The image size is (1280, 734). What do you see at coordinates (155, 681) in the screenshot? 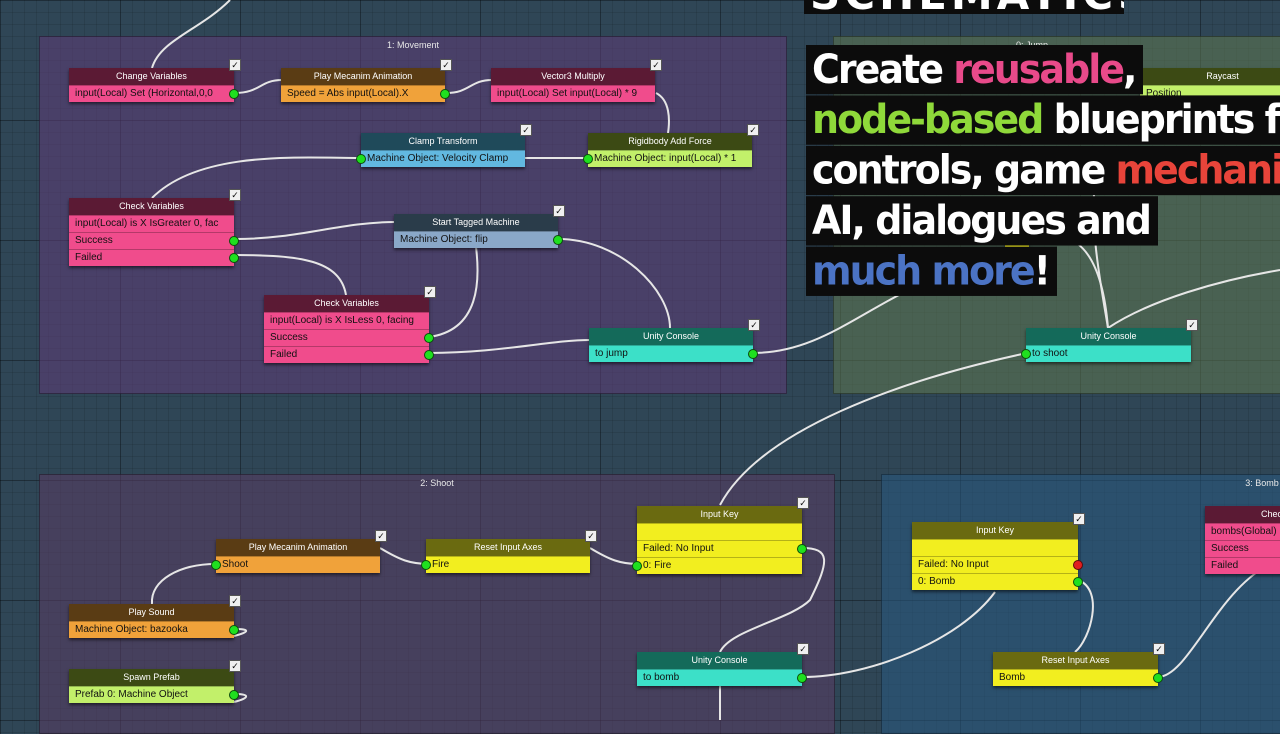
I see `node-spawn-prefab: Spawn Prefab ✓ Prefab 0: Machine Object` at bounding box center [155, 681].